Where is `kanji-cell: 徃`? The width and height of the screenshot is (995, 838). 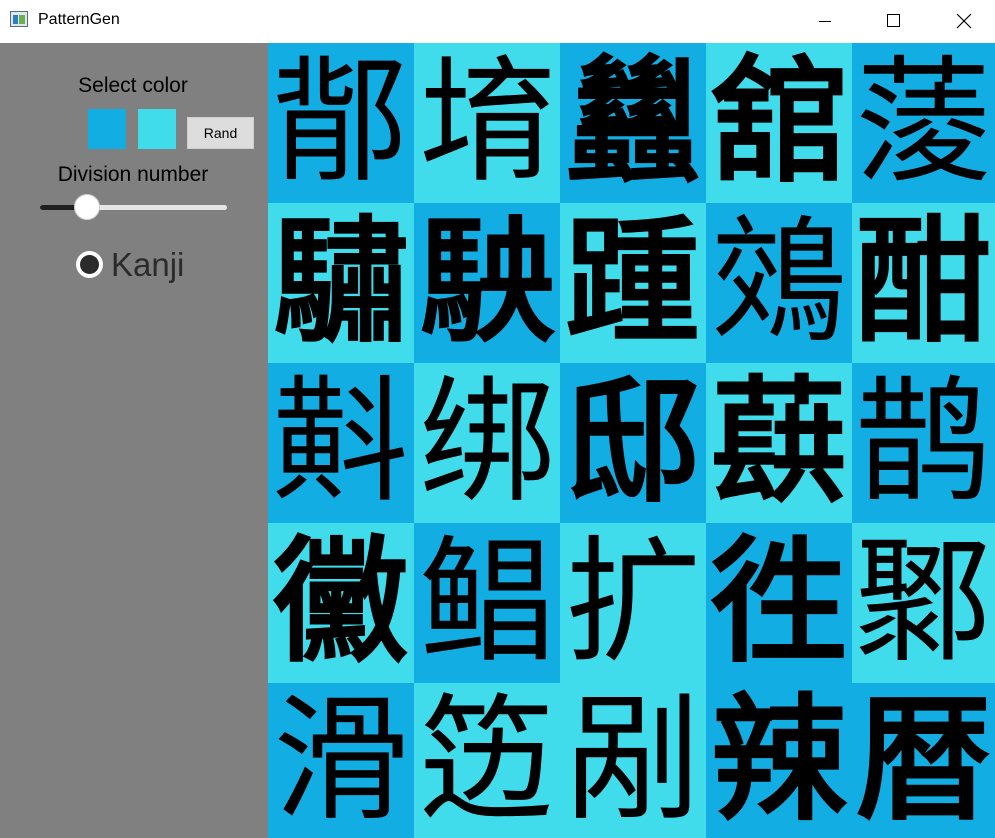
kanji-cell: 徃 is located at coordinates (779, 603).